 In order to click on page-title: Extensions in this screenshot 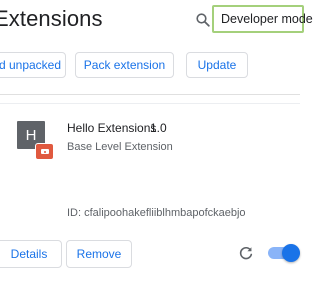, I will do `click(51, 18)`.